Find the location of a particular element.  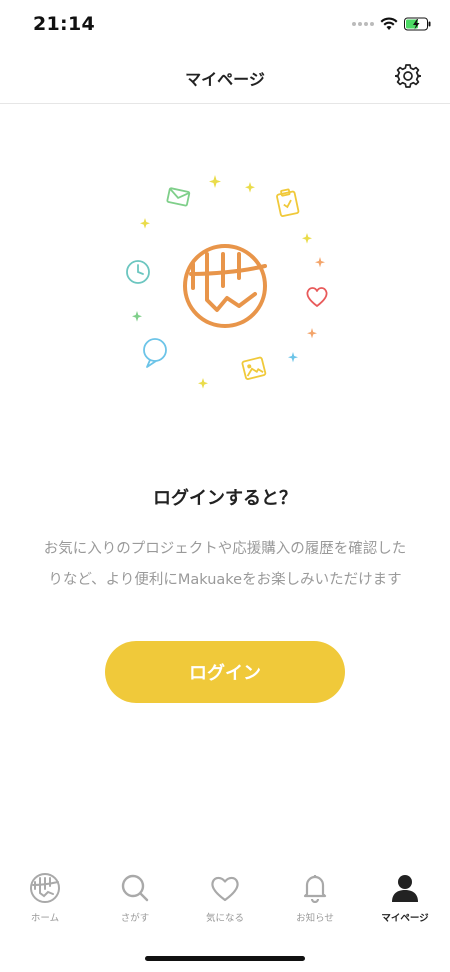

tab-label: お知らせ is located at coordinates (315, 918).